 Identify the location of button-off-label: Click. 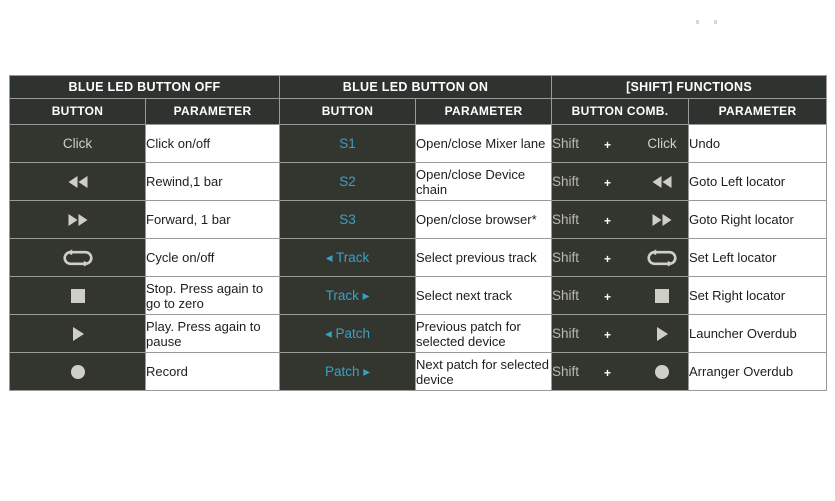
(77, 143).